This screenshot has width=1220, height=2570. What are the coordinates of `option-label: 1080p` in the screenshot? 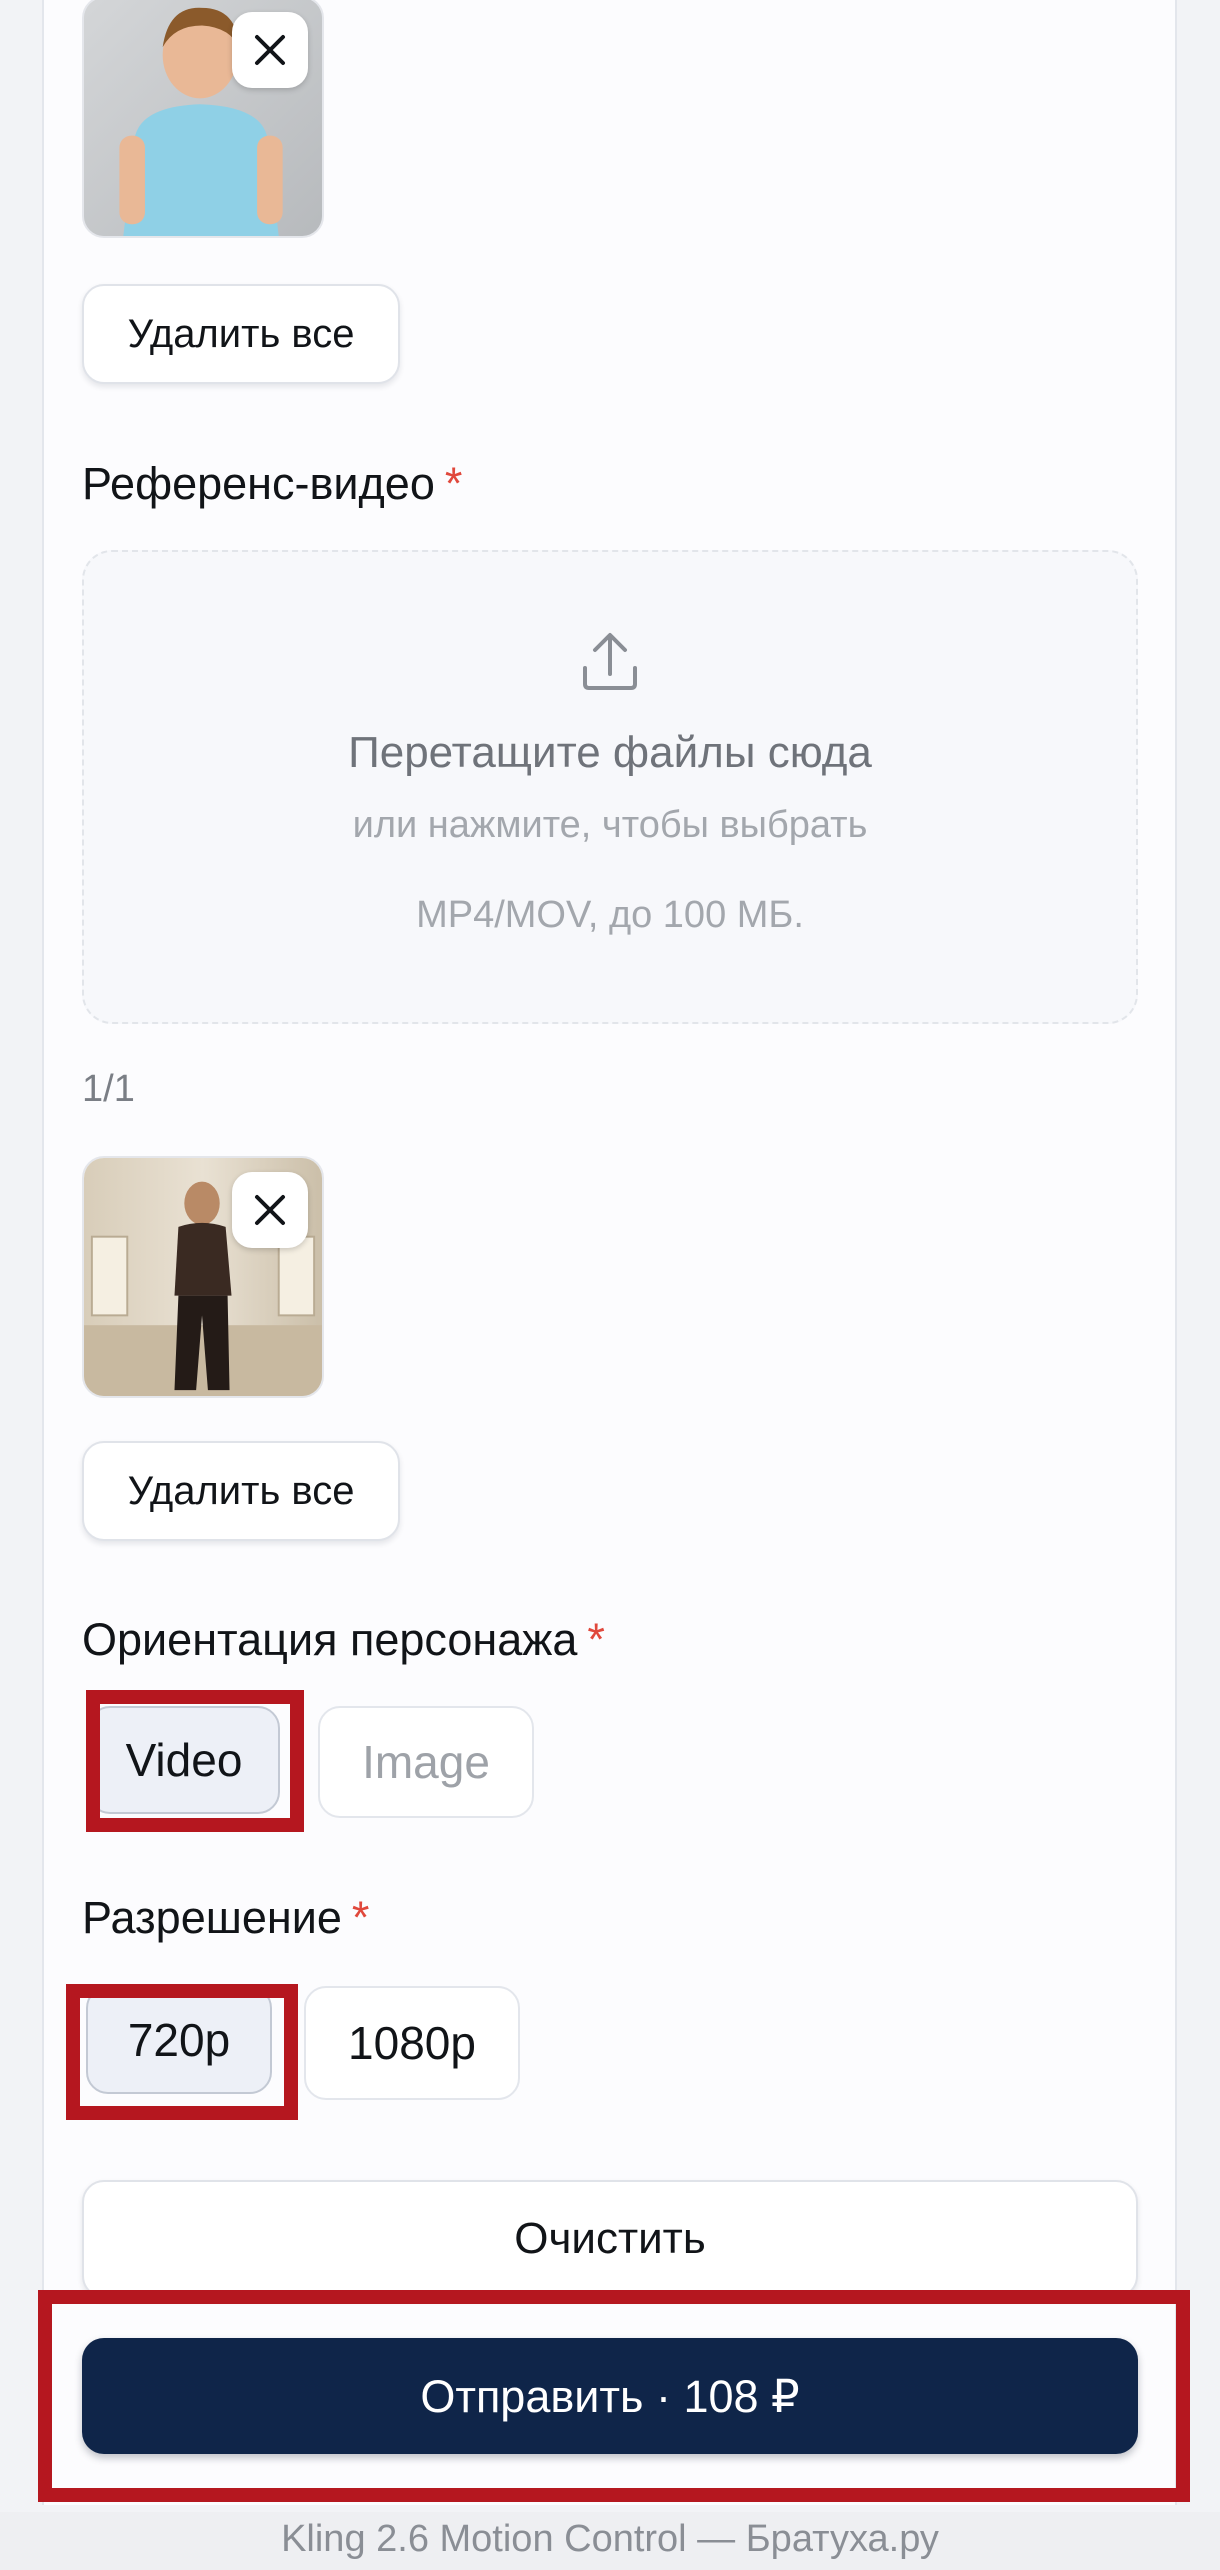 It's located at (412, 2043).